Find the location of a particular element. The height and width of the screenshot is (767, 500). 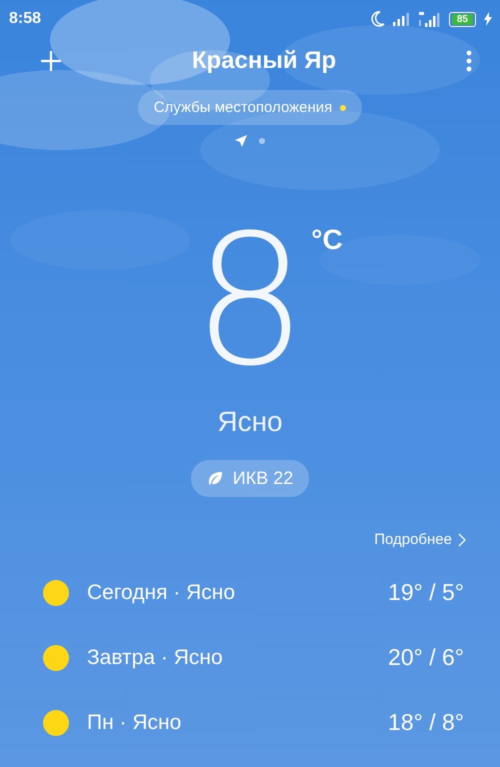

city-title: Красный Яр is located at coordinates (264, 61).